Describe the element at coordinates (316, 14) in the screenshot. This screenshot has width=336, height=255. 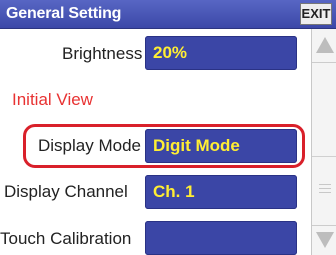
I see `exit-button: EXIT` at that location.